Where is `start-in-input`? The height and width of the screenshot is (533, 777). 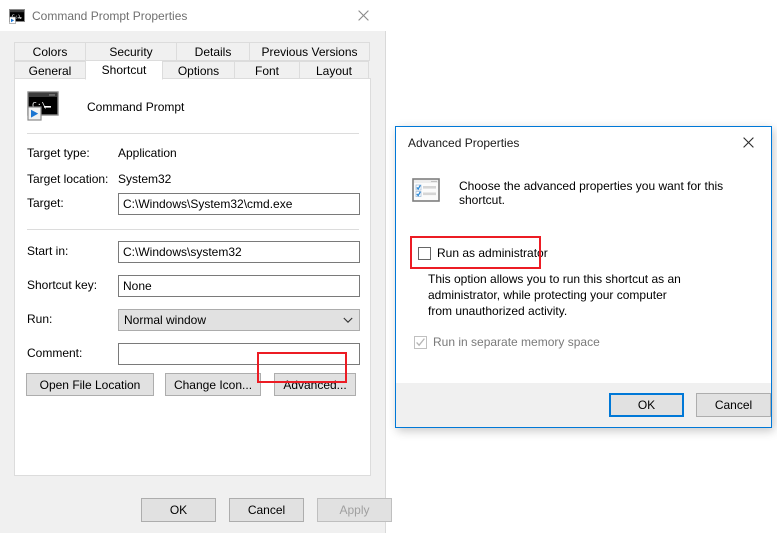
start-in-input is located at coordinates (239, 252).